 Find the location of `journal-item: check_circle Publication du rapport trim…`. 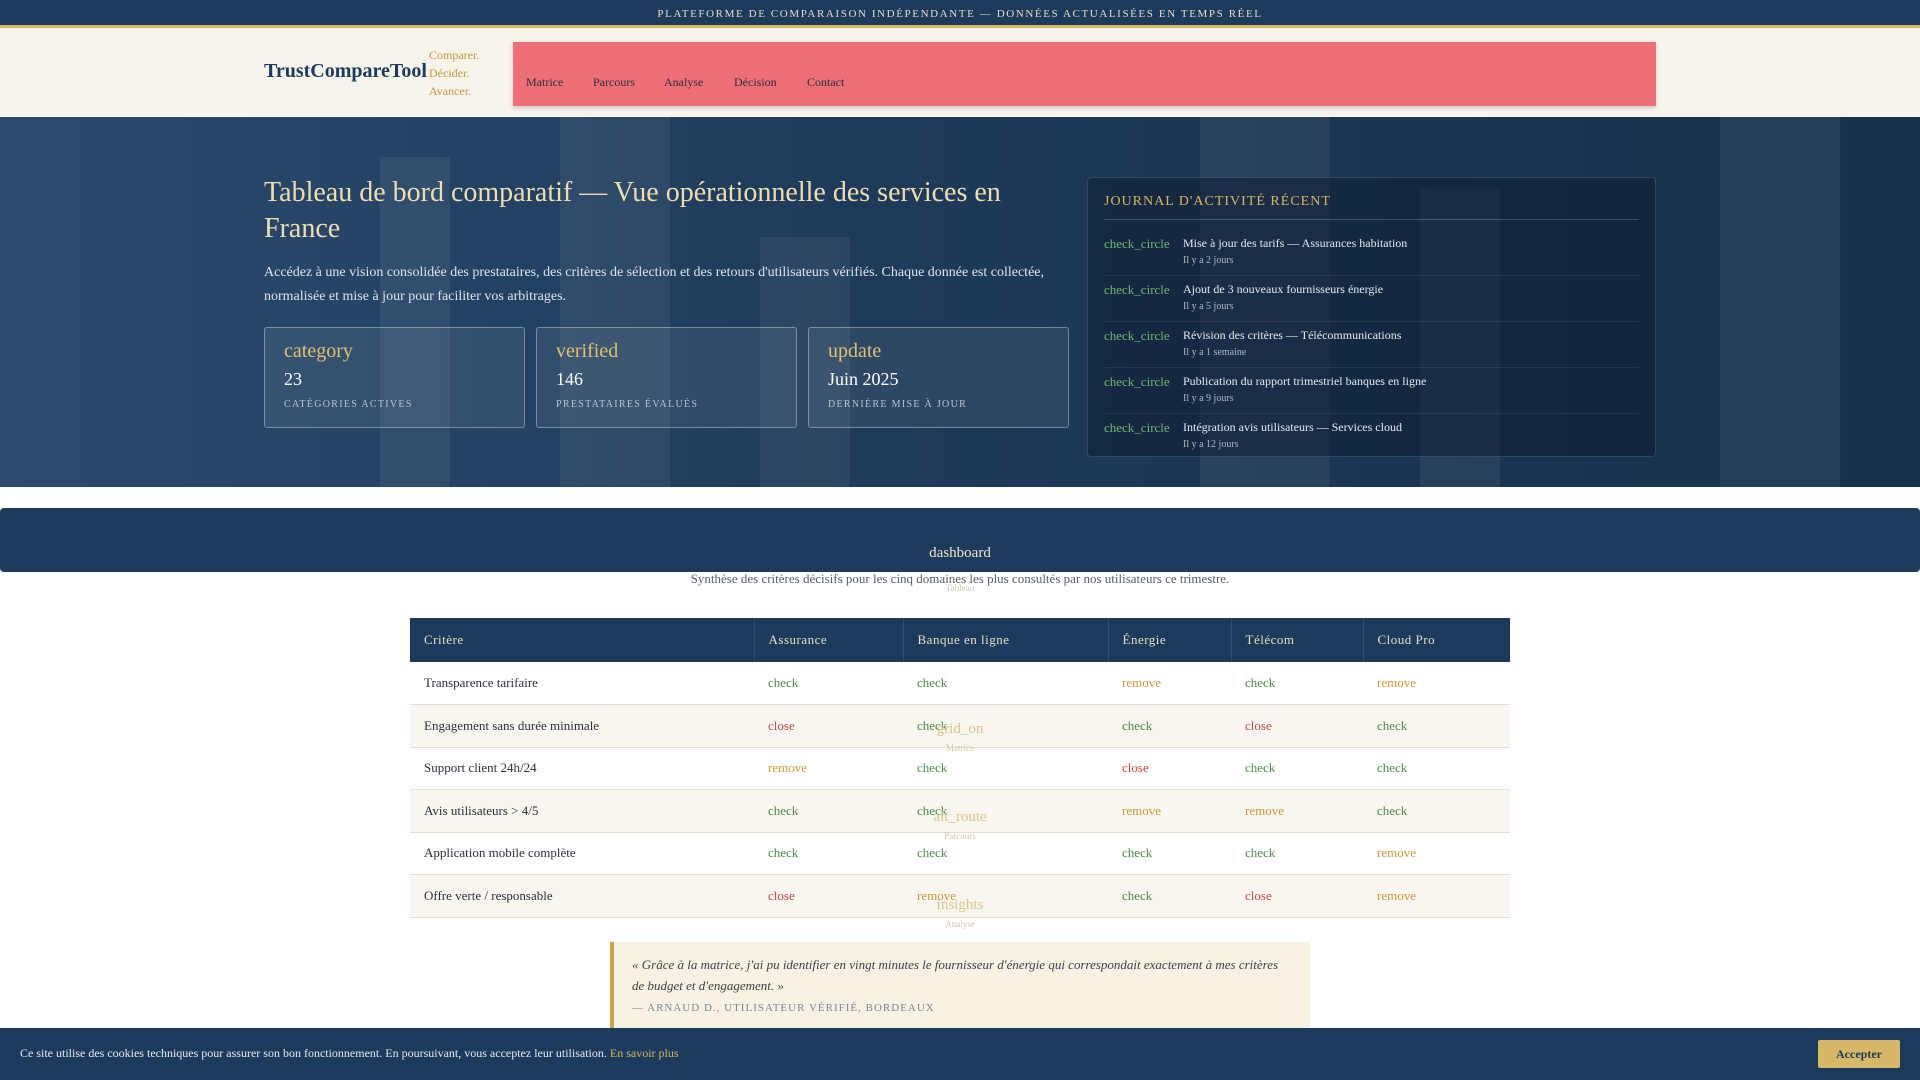

journal-item: check_circle Publication du rapport trim… is located at coordinates (1371, 391).